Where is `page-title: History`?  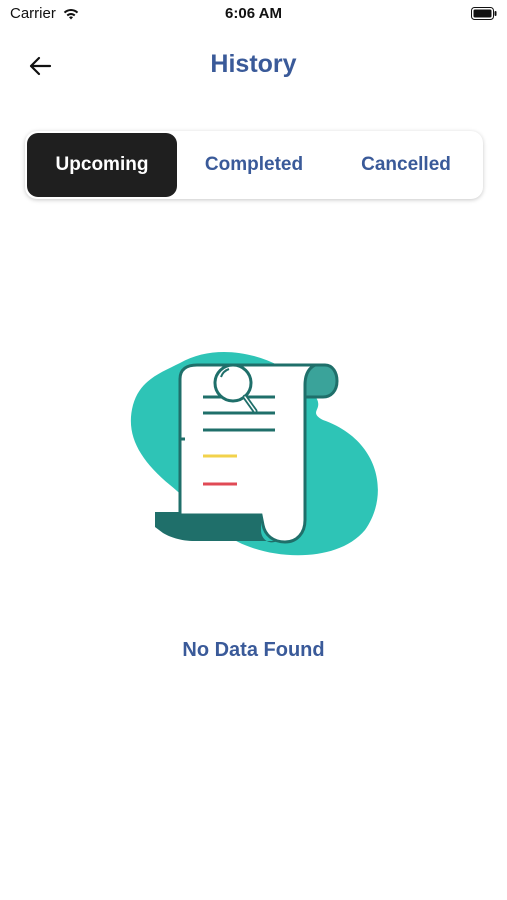
page-title: History is located at coordinates (253, 64).